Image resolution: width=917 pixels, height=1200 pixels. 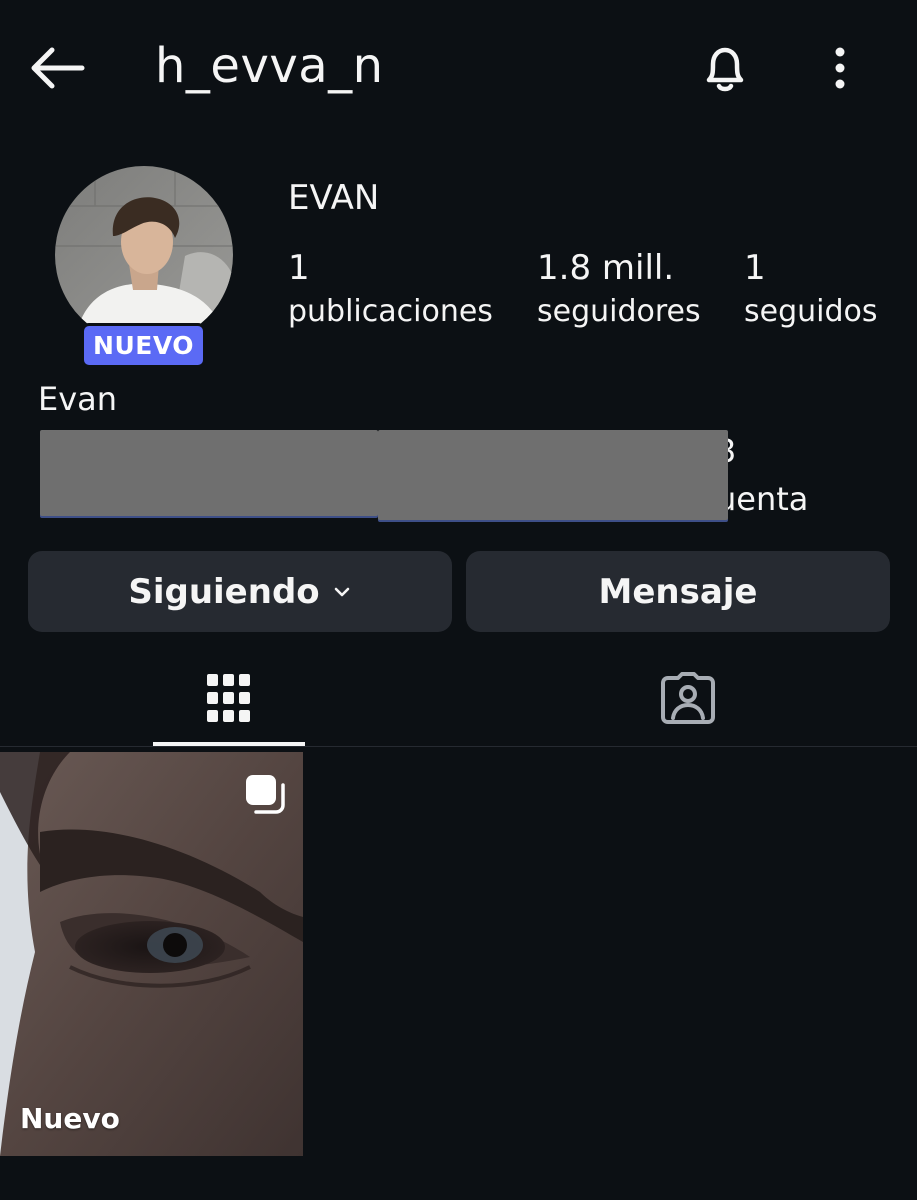 I want to click on more-options-button, so click(x=840, y=69).